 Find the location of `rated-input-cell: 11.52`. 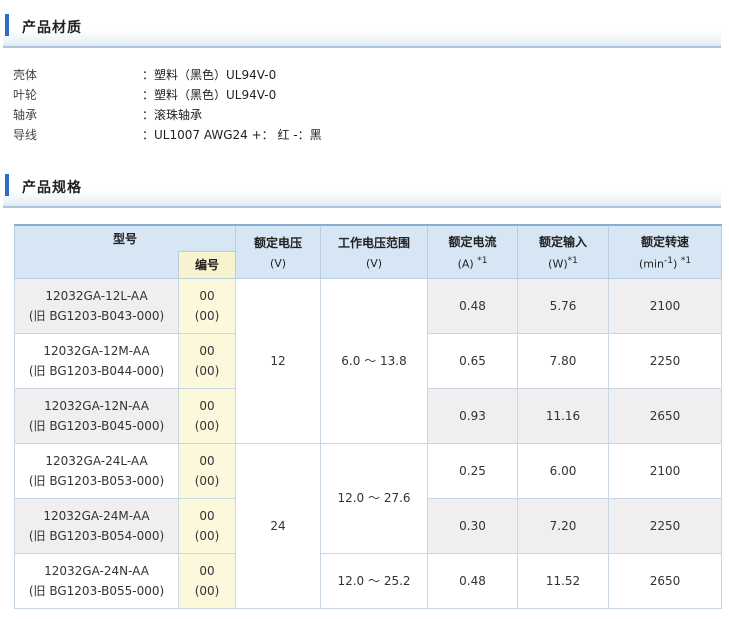

rated-input-cell: 11.52 is located at coordinates (563, 580).